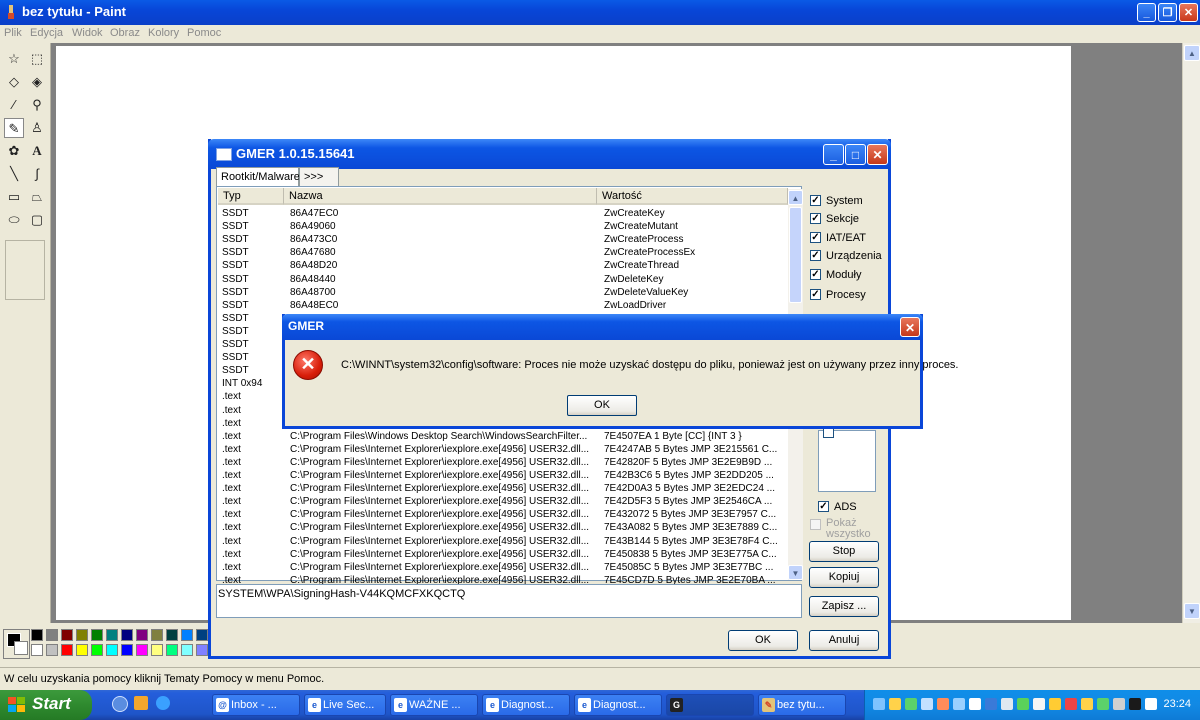 The height and width of the screenshot is (720, 1200). Describe the element at coordinates (855, 154) in the screenshot. I see `gmer-maximize-button: □` at that location.